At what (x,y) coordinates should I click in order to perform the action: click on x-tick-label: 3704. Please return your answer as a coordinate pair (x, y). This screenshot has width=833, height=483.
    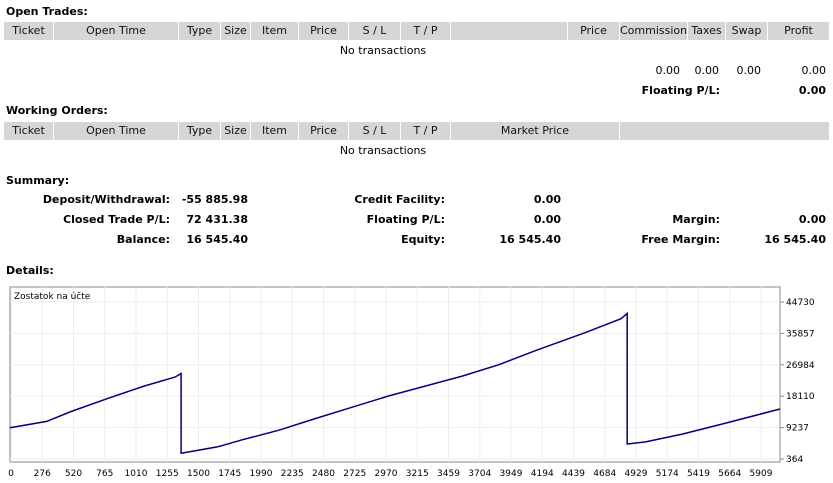
    Looking at the image, I should click on (479, 474).